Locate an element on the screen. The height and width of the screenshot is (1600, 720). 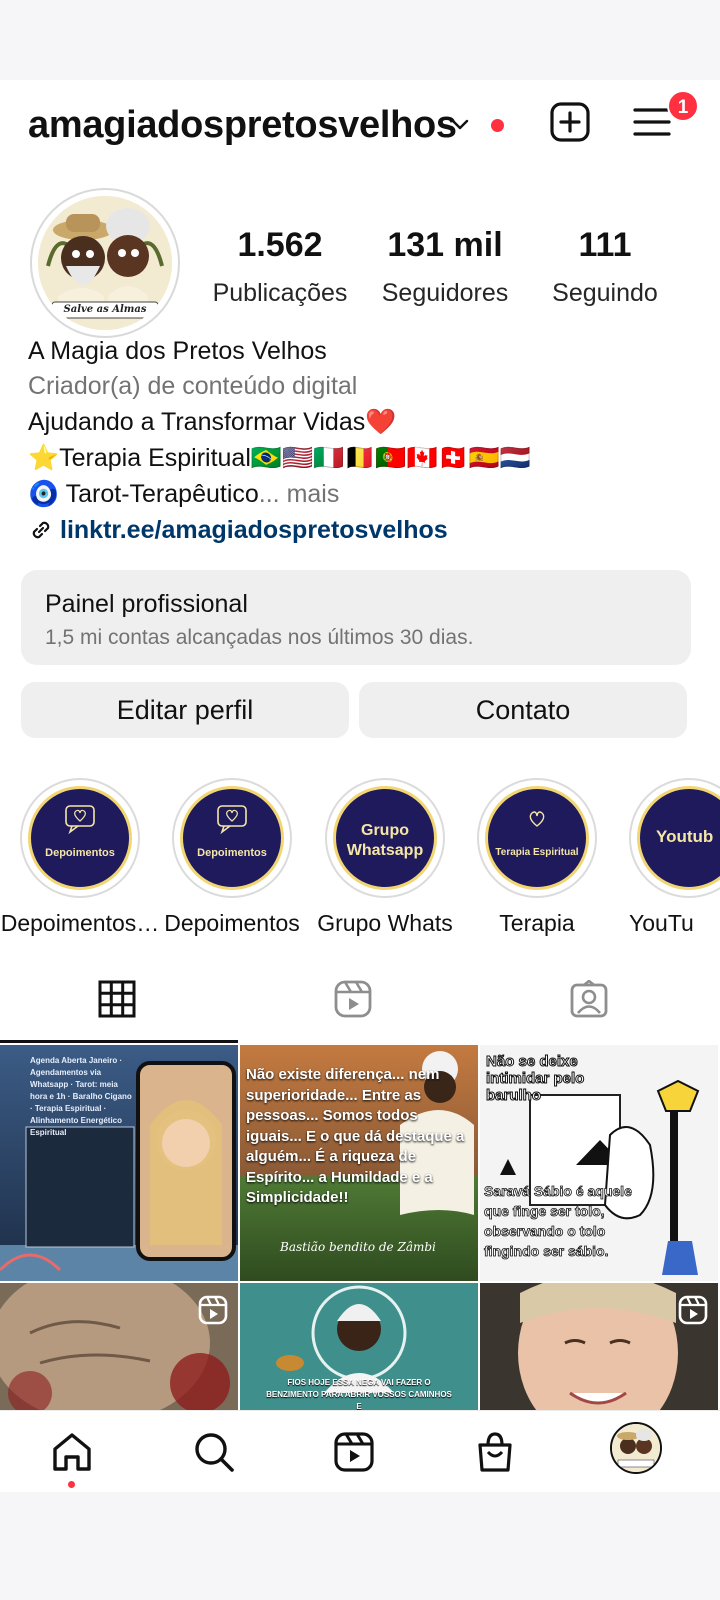
home-active-dot is located at coordinates (71, 1484).